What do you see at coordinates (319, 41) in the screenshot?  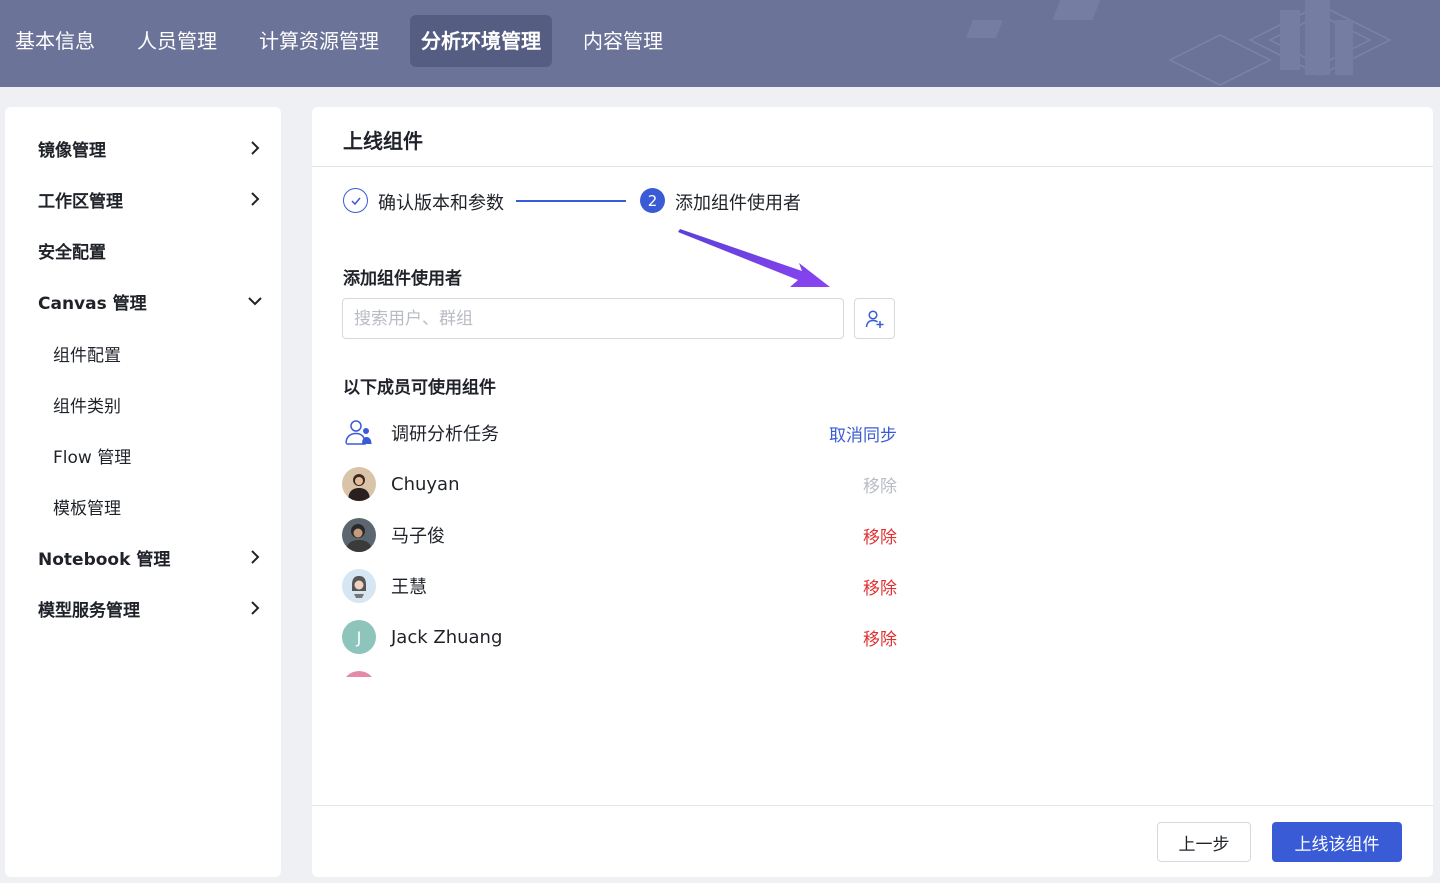 I see `nav-tab-compute: 计算资源管理` at bounding box center [319, 41].